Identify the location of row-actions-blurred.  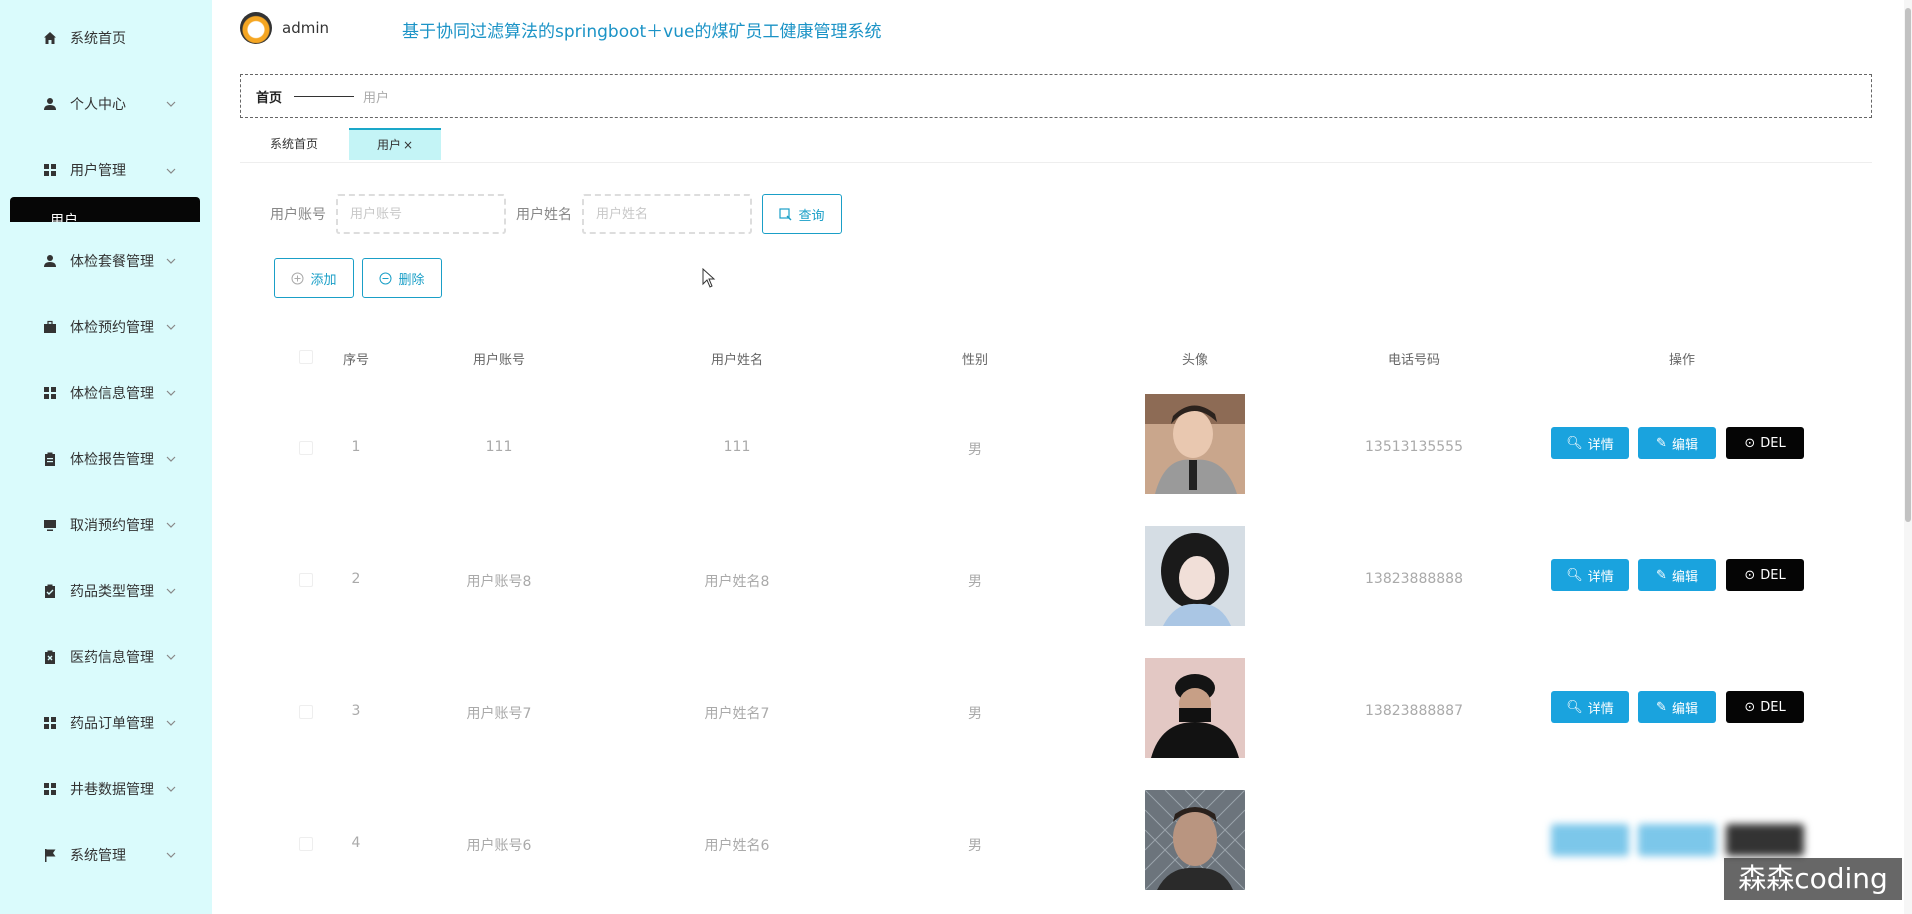
(1678, 840).